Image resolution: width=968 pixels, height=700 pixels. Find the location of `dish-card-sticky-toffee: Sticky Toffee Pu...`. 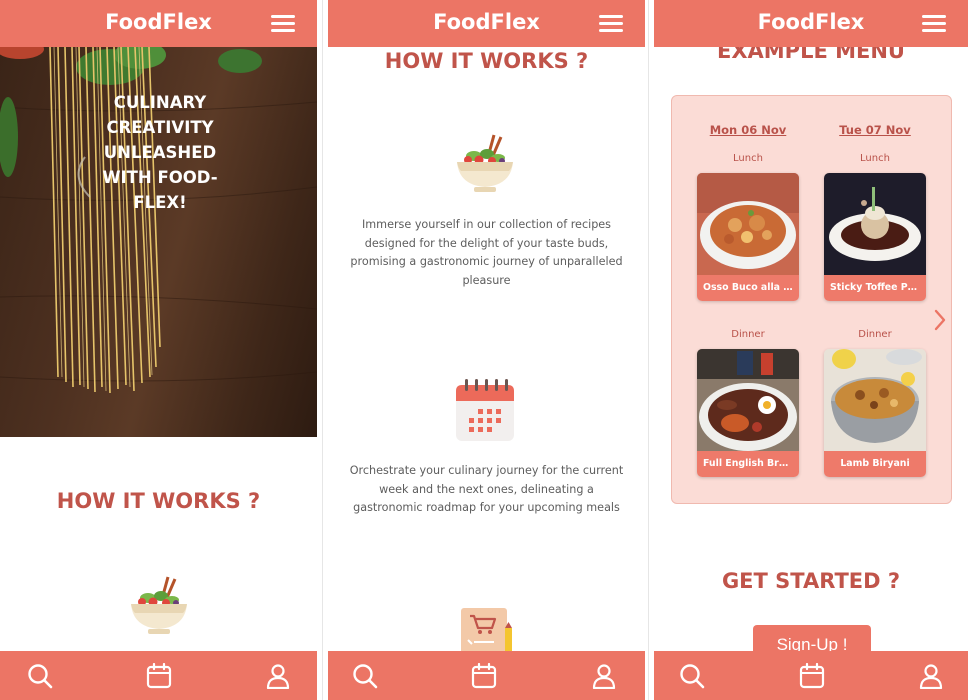

dish-card-sticky-toffee: Sticky Toffee Pu... is located at coordinates (875, 237).